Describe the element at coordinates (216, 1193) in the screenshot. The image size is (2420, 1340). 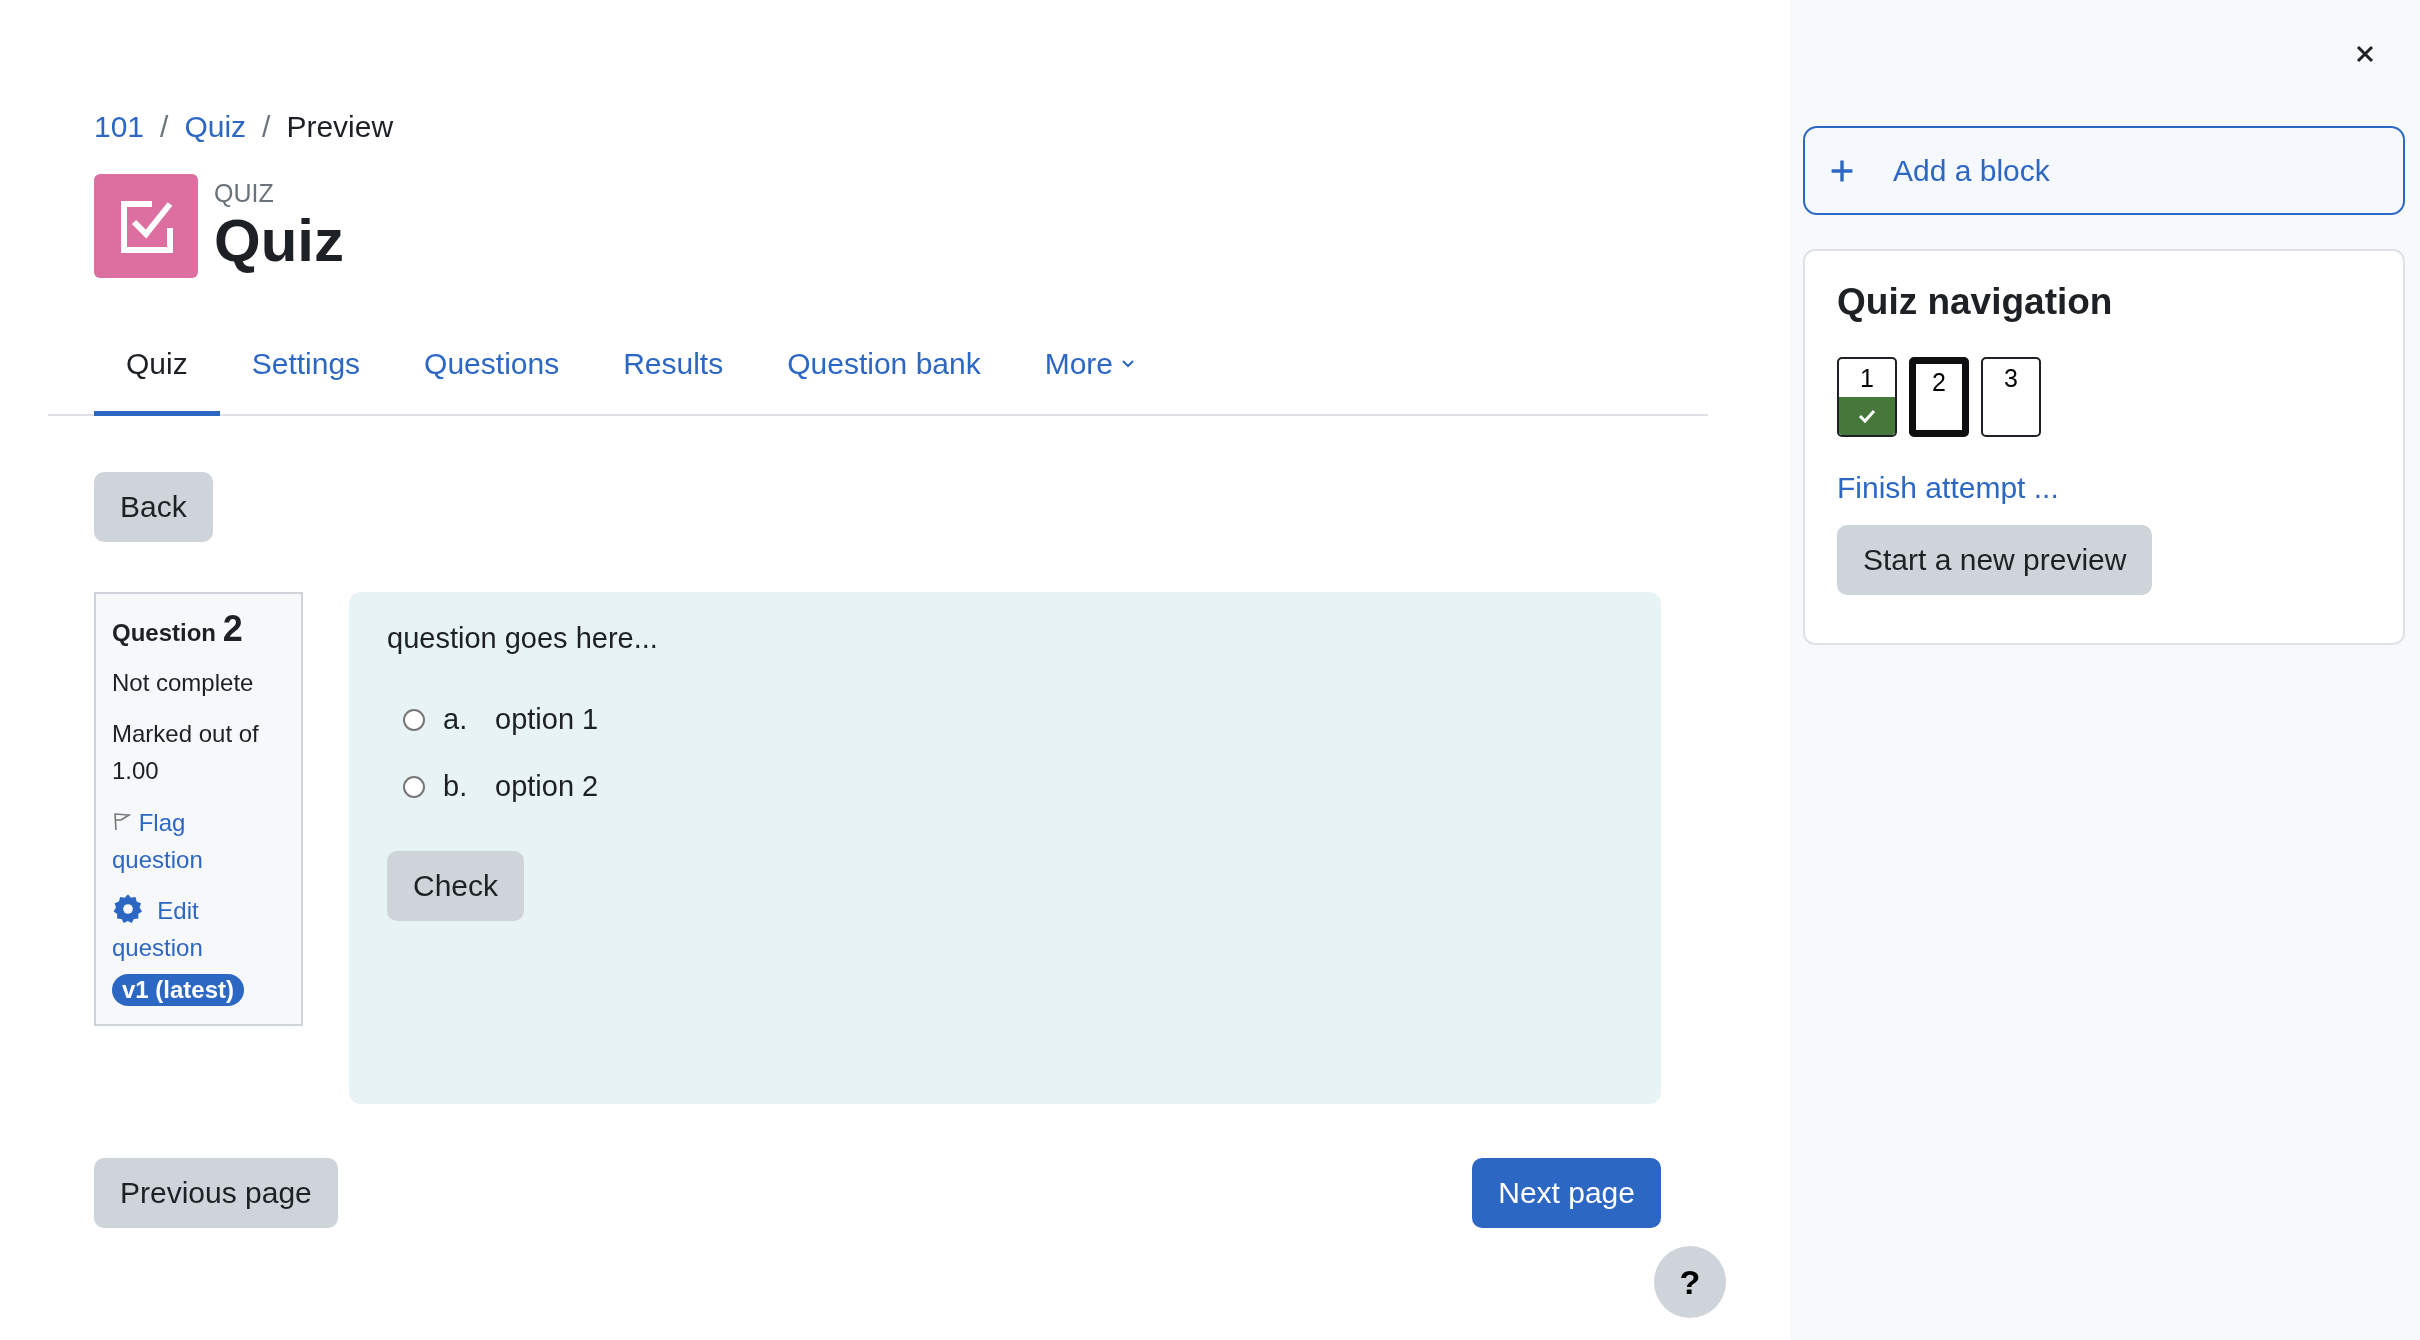
I see `previous-page-button: Previous page` at that location.